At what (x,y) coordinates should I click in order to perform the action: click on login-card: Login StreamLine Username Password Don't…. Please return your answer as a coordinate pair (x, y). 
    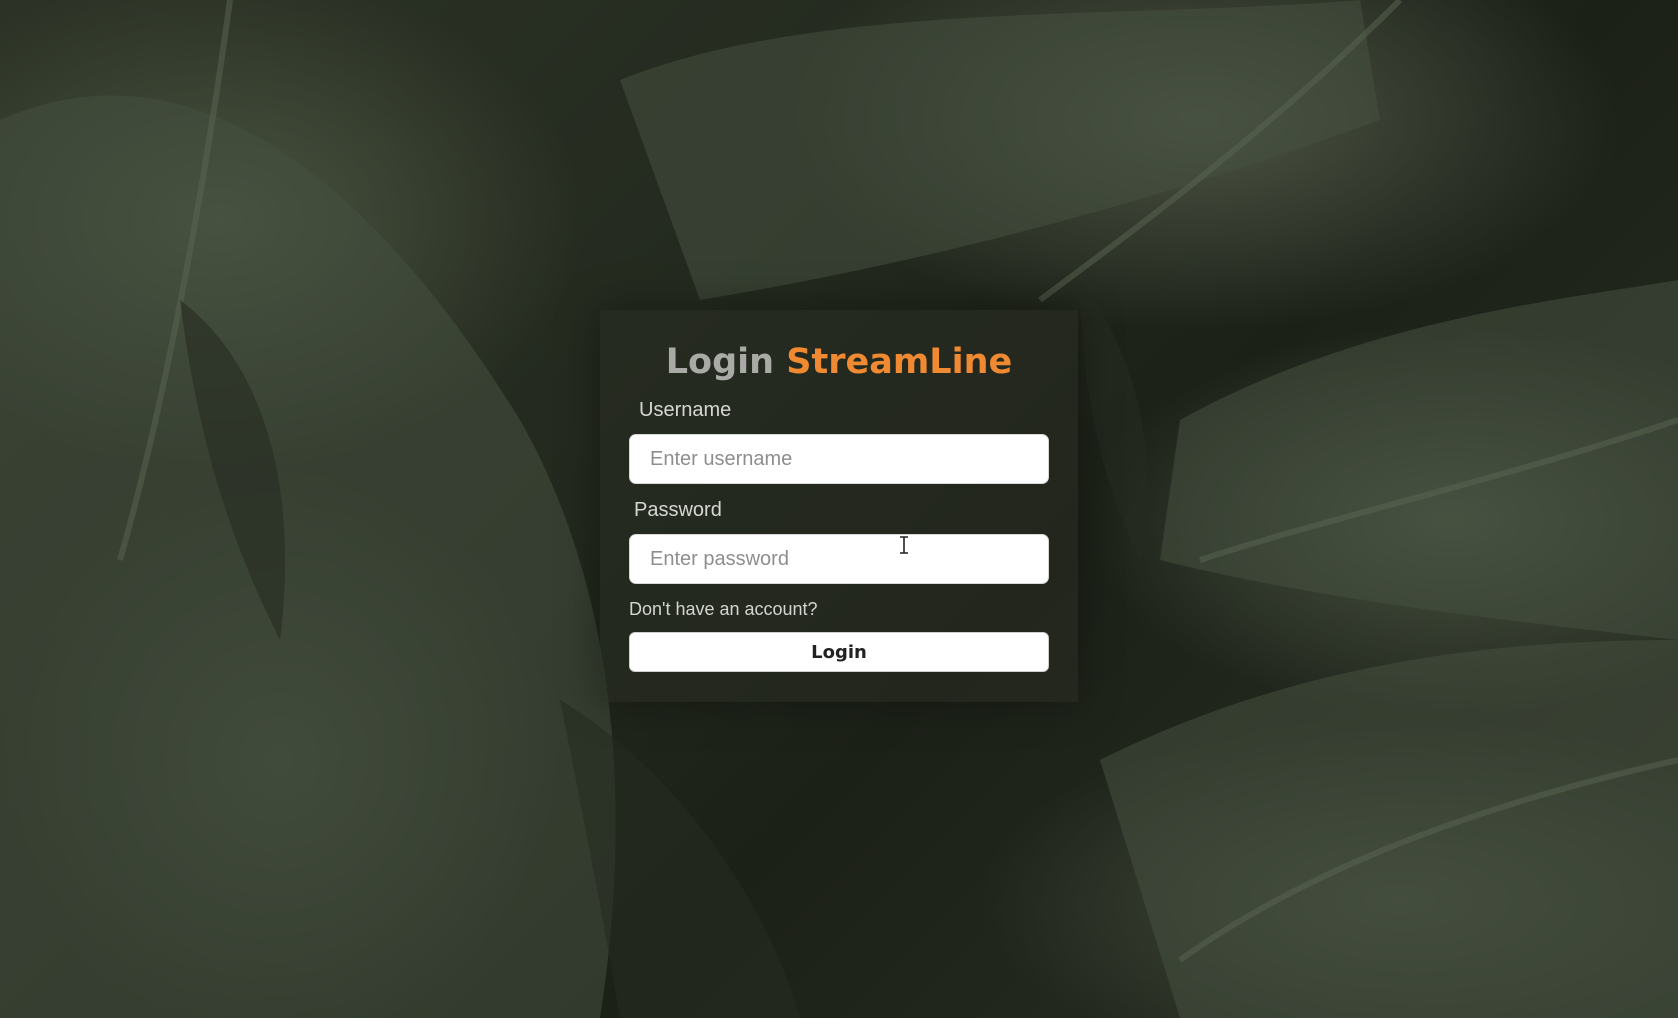
    Looking at the image, I should click on (839, 506).